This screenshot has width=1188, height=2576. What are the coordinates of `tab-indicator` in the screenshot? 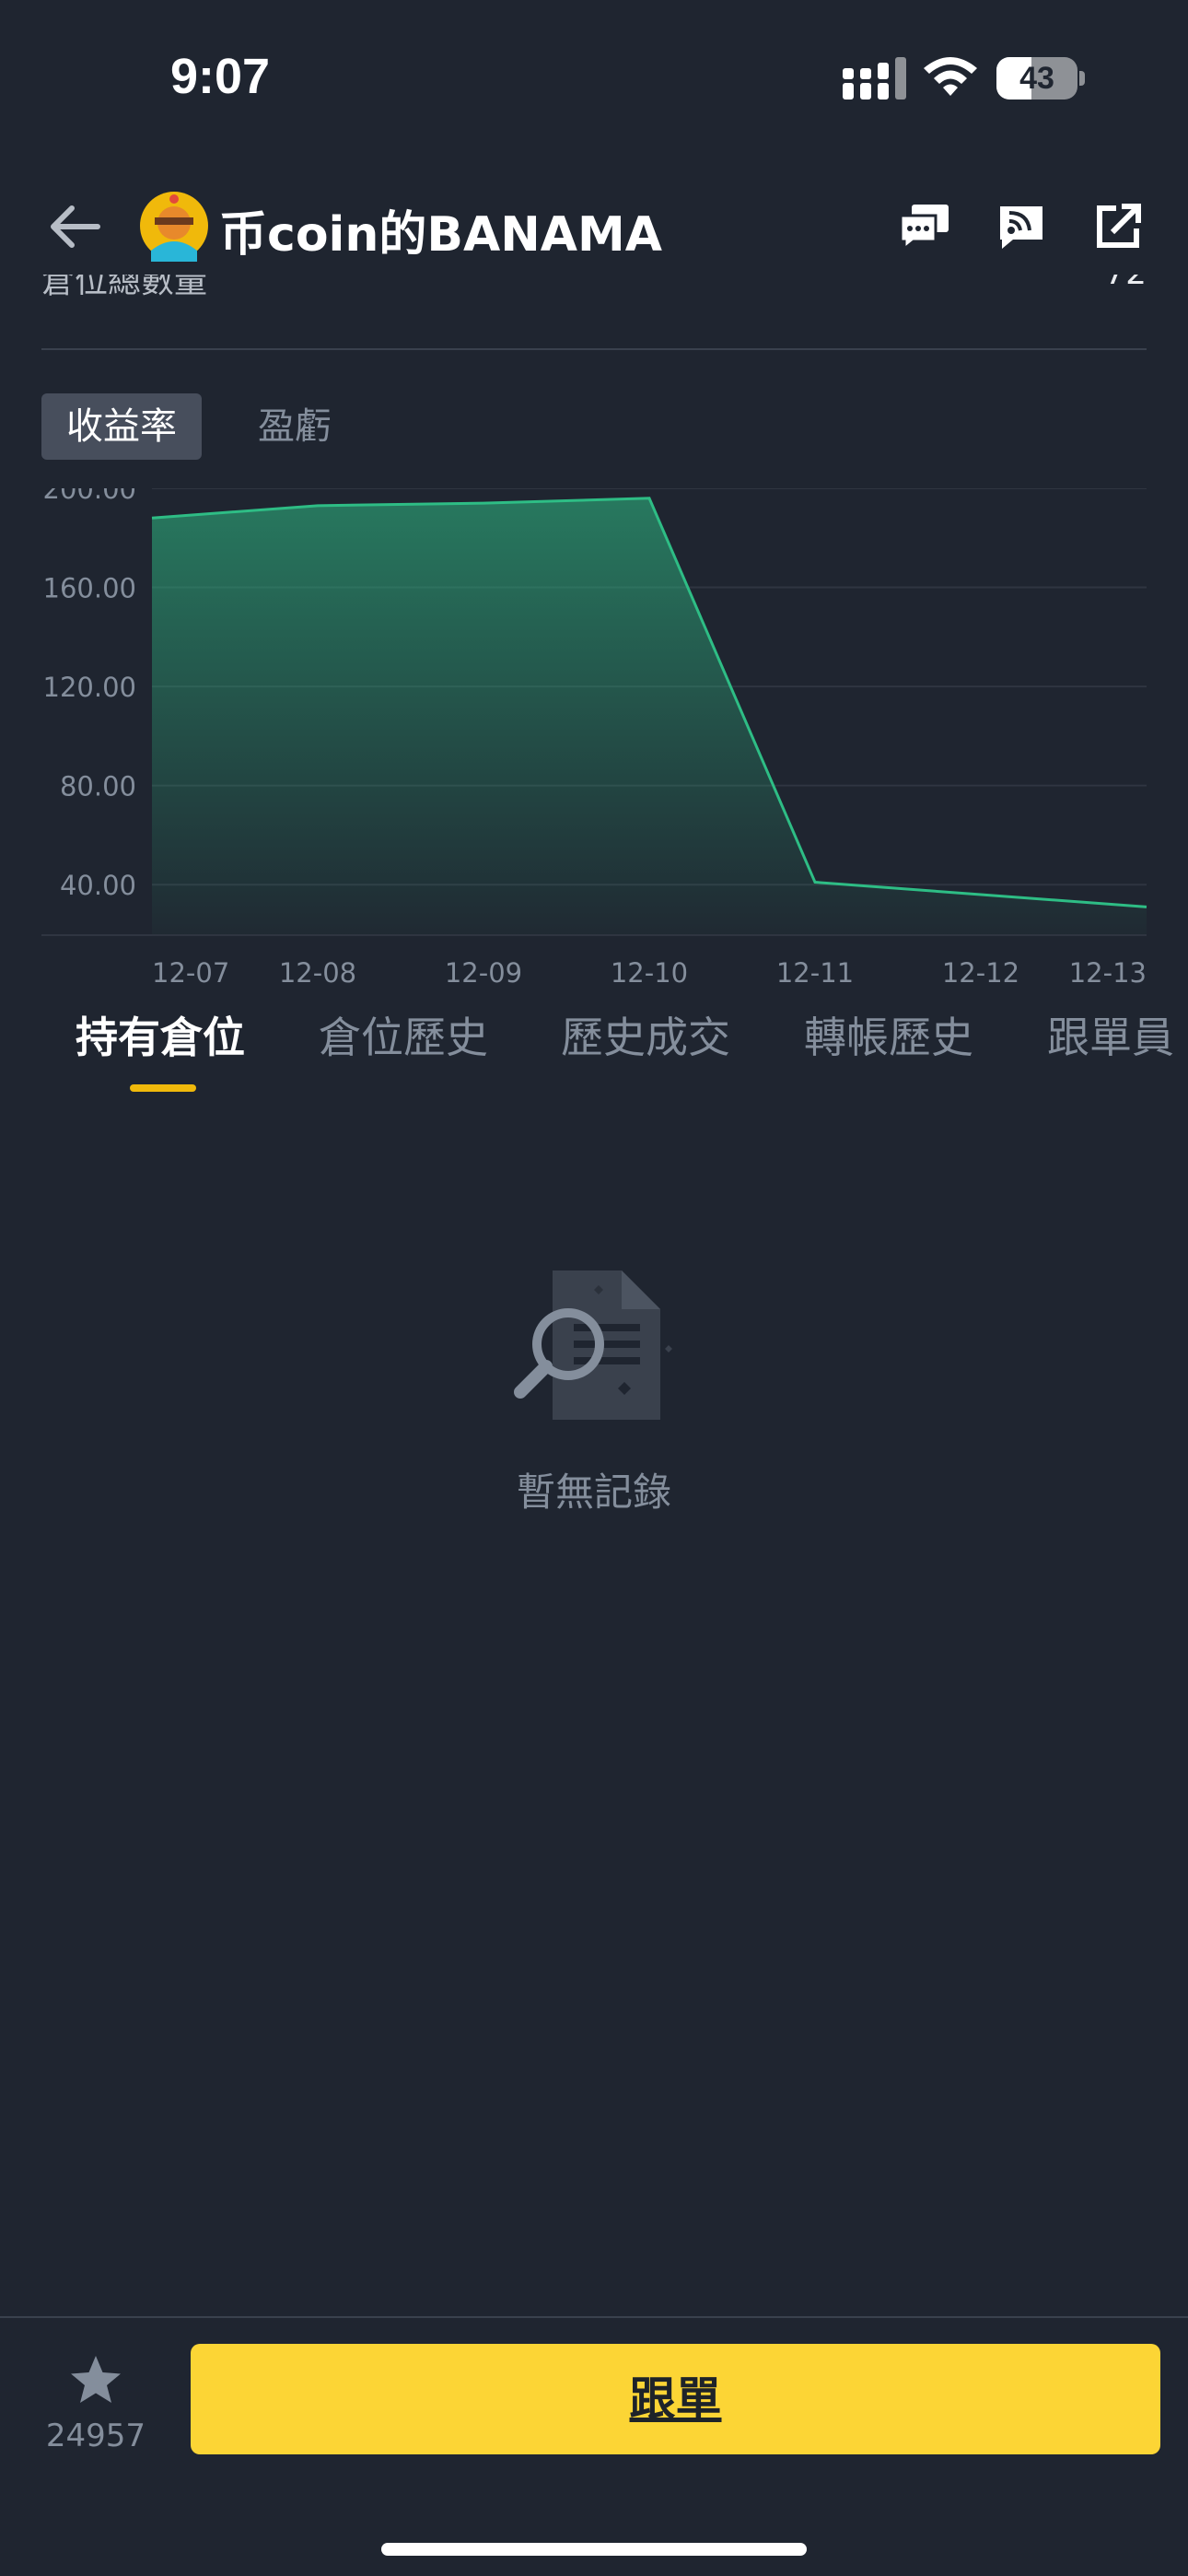 It's located at (163, 1088).